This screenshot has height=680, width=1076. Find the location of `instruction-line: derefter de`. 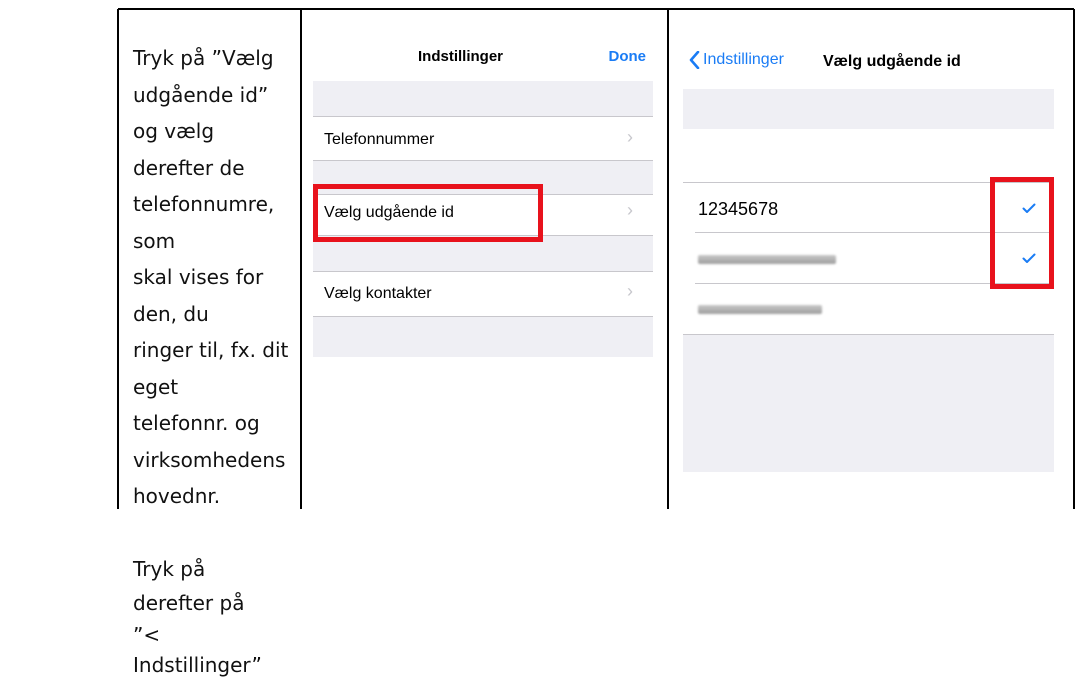

instruction-line: derefter de is located at coordinates (189, 167).